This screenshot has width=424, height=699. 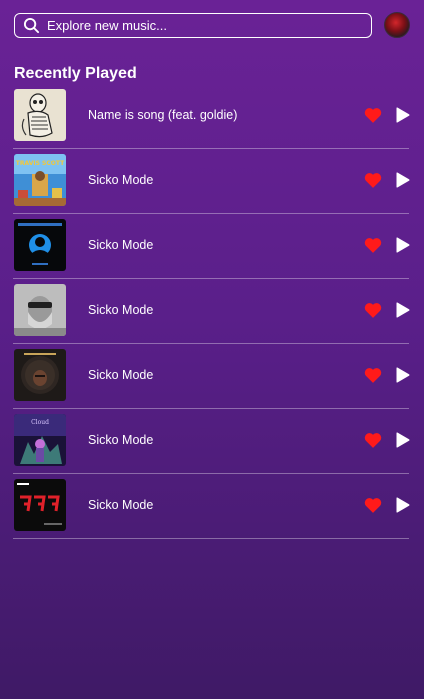 I want to click on search-input, so click(x=197, y=25).